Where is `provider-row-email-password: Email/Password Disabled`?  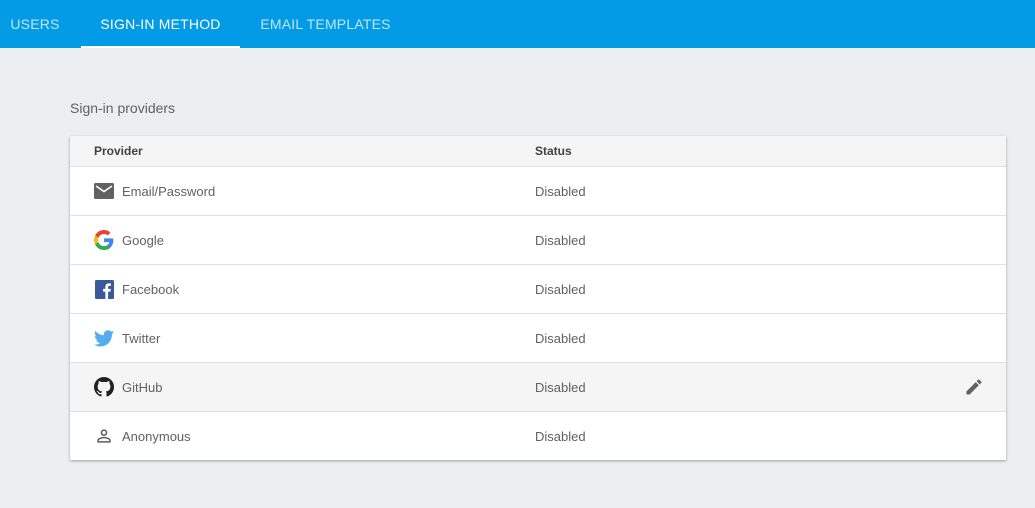
provider-row-email-password: Email/Password Disabled is located at coordinates (538, 191).